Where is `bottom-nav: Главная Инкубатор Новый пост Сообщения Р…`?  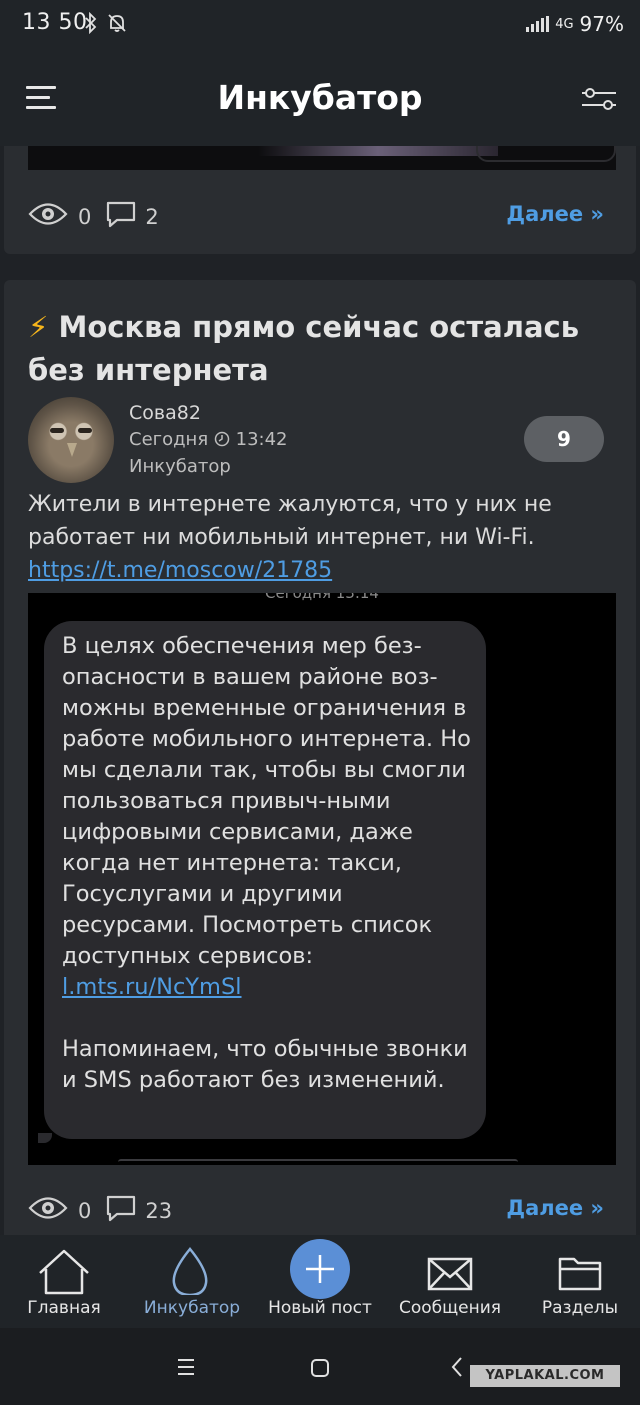 bottom-nav: Главная Инкубатор Новый пост Сообщения Р… is located at coordinates (320, 1281).